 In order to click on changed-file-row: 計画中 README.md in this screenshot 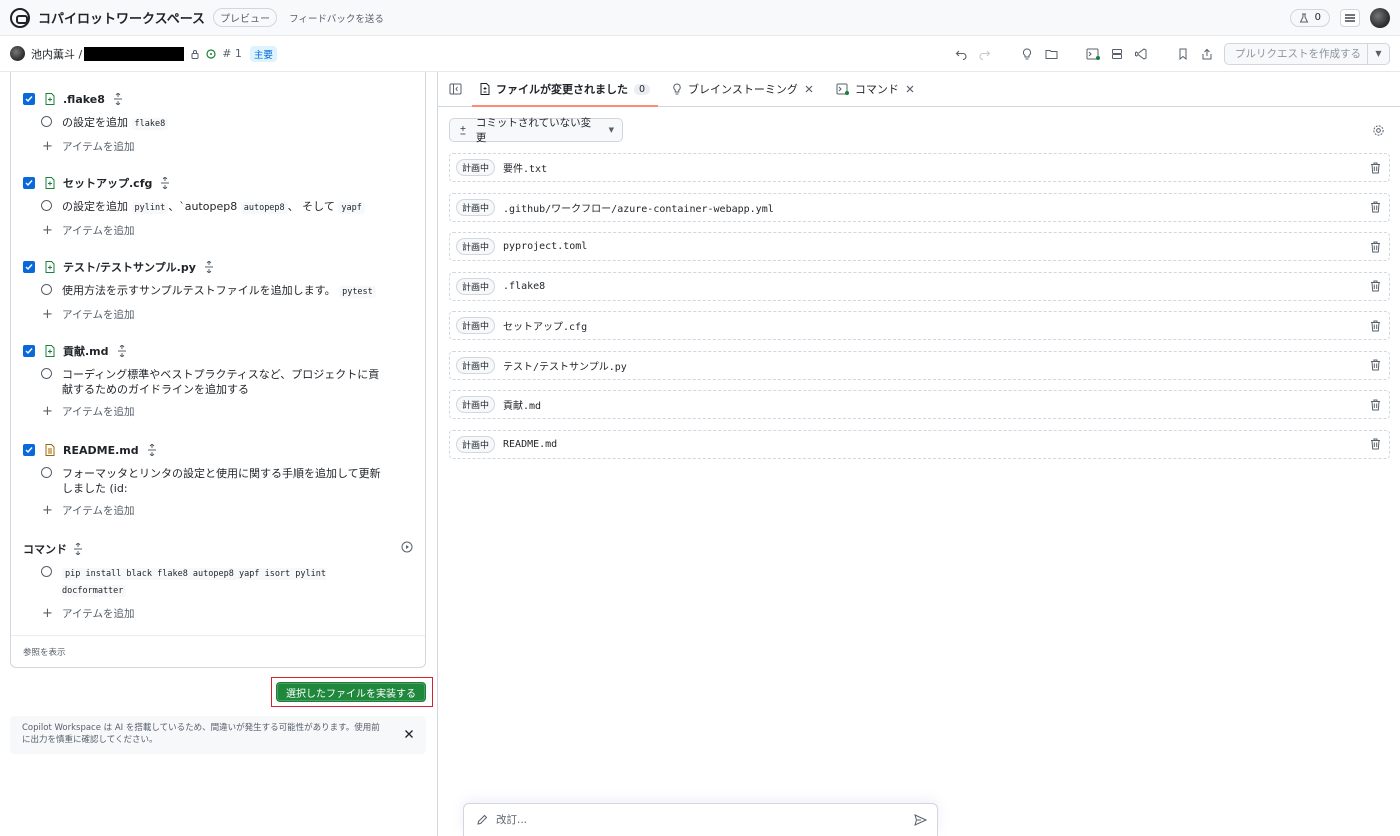, I will do `click(919, 444)`.